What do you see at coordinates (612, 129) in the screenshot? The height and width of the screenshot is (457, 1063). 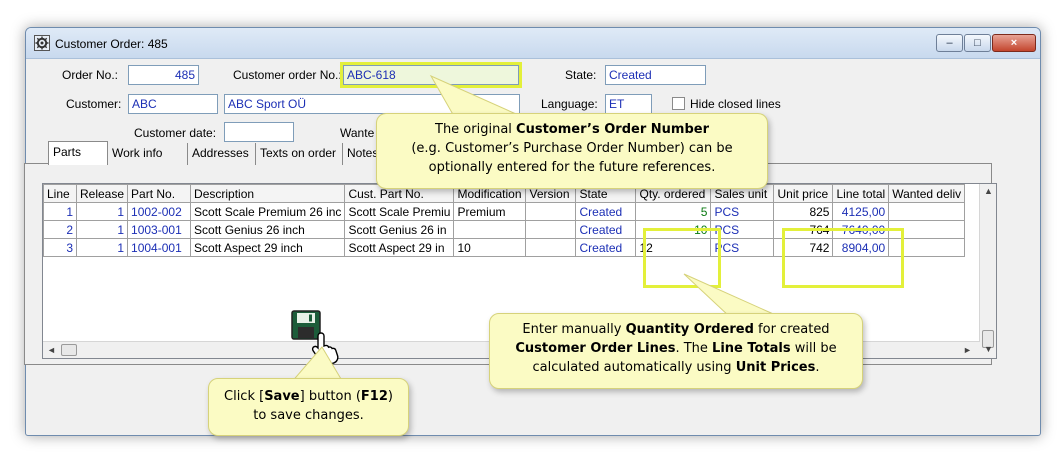 I see `callout-order-line1-bold: Customer’s Order Number` at bounding box center [612, 129].